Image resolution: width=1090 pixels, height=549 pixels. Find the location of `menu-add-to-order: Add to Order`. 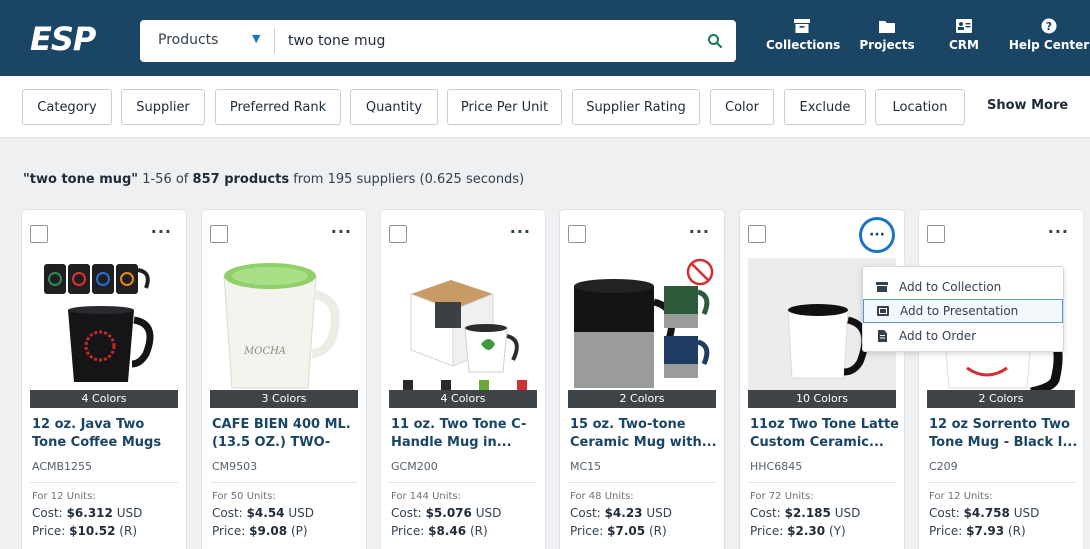

menu-add-to-order: Add to Order is located at coordinates (963, 336).